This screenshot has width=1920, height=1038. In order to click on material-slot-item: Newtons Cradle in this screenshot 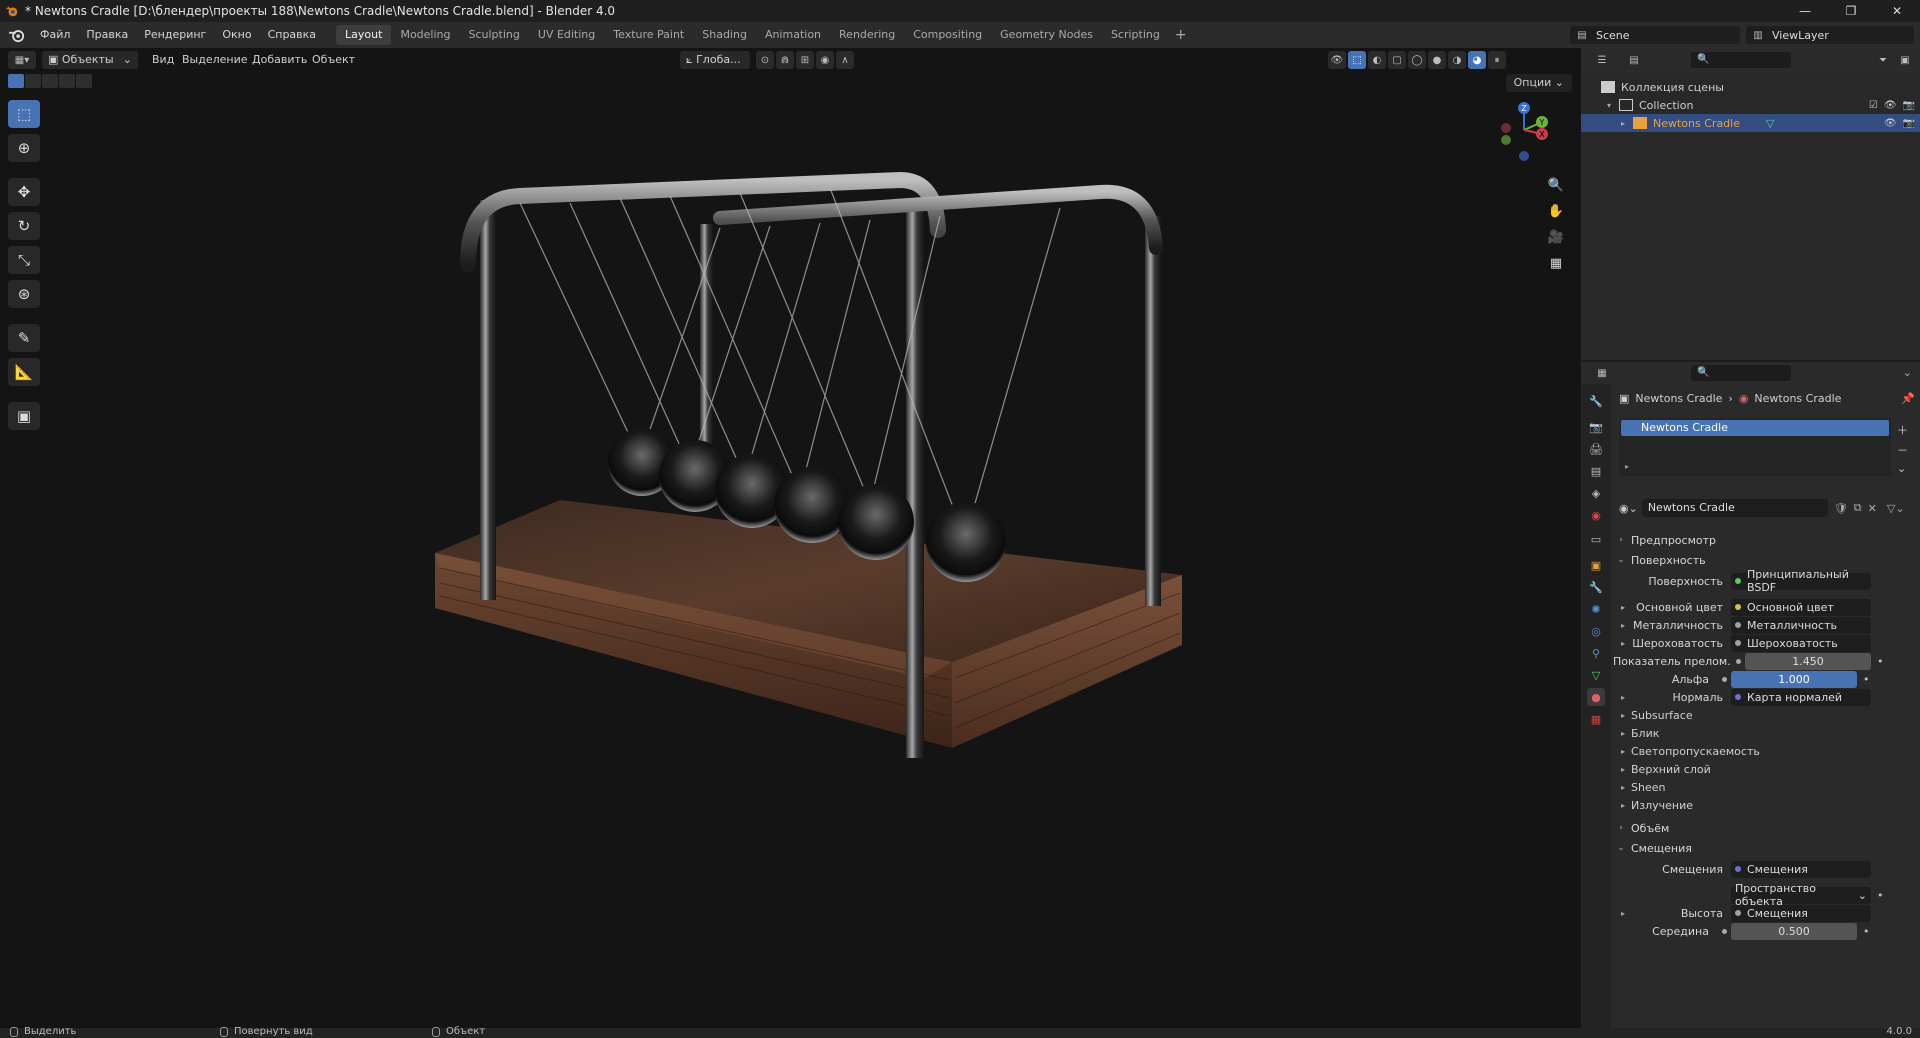, I will do `click(1755, 428)`.